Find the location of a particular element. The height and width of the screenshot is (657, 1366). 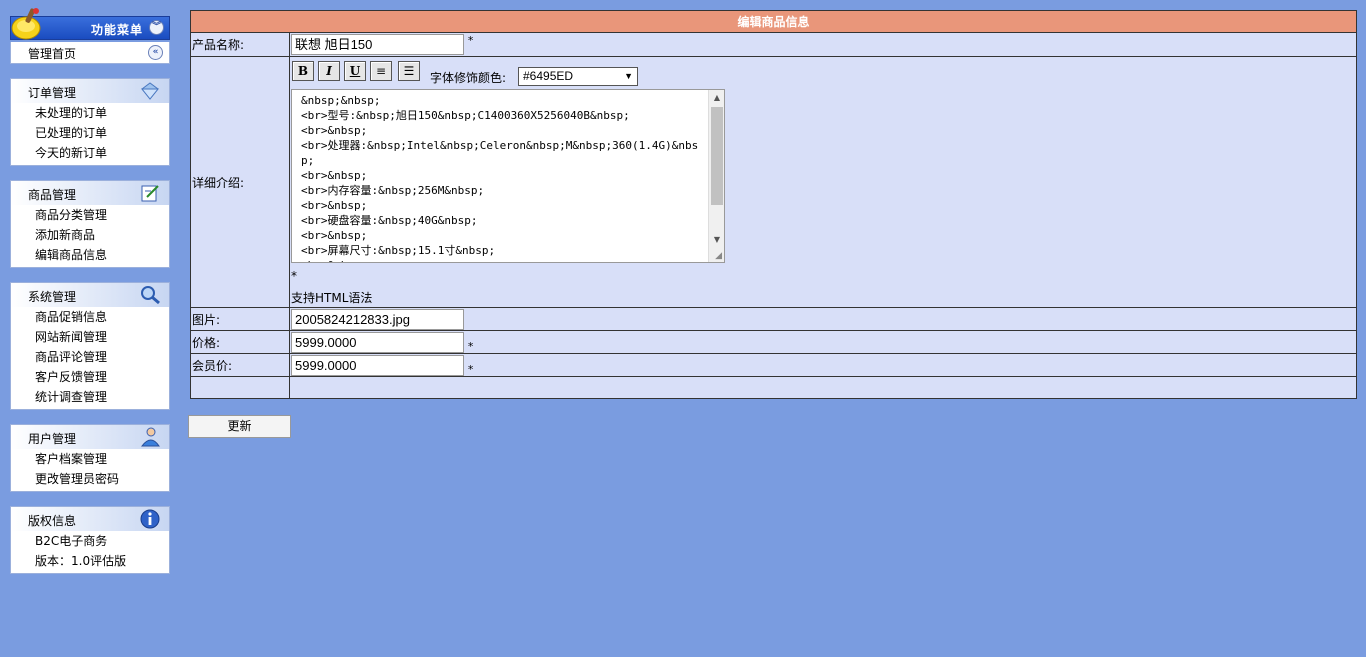

product-name-input: 联想 旭日150 is located at coordinates (377, 44).